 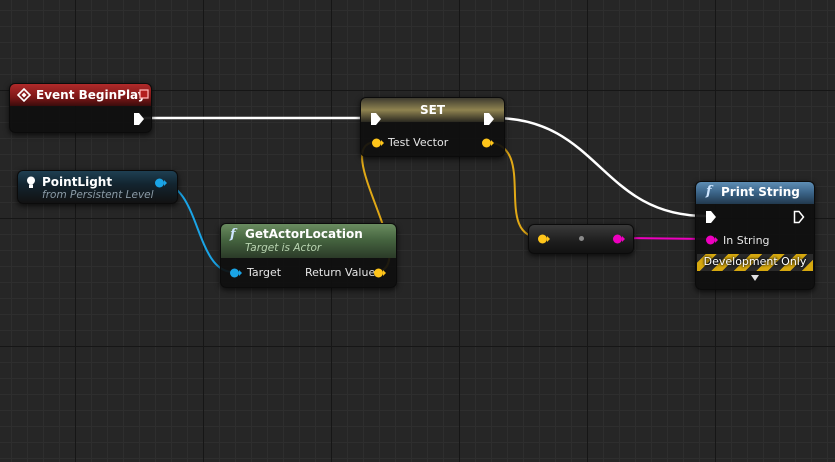 I want to click on stop-square-icon, so click(x=144, y=94).